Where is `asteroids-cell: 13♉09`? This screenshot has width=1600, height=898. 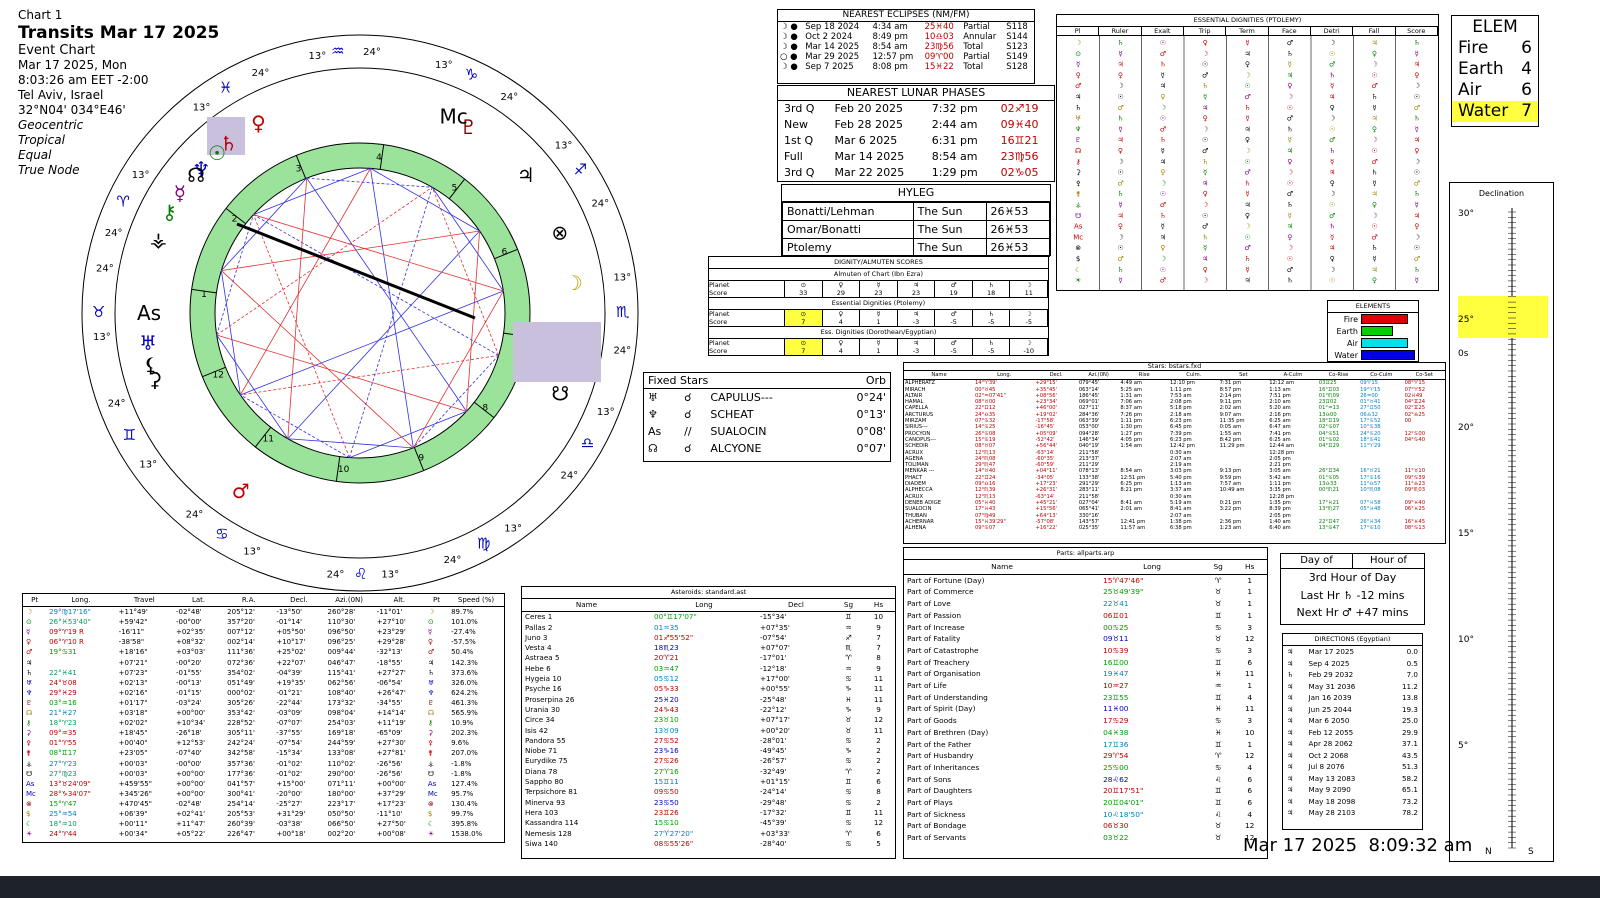
asteroids-cell: 13♉09 is located at coordinates (666, 730).